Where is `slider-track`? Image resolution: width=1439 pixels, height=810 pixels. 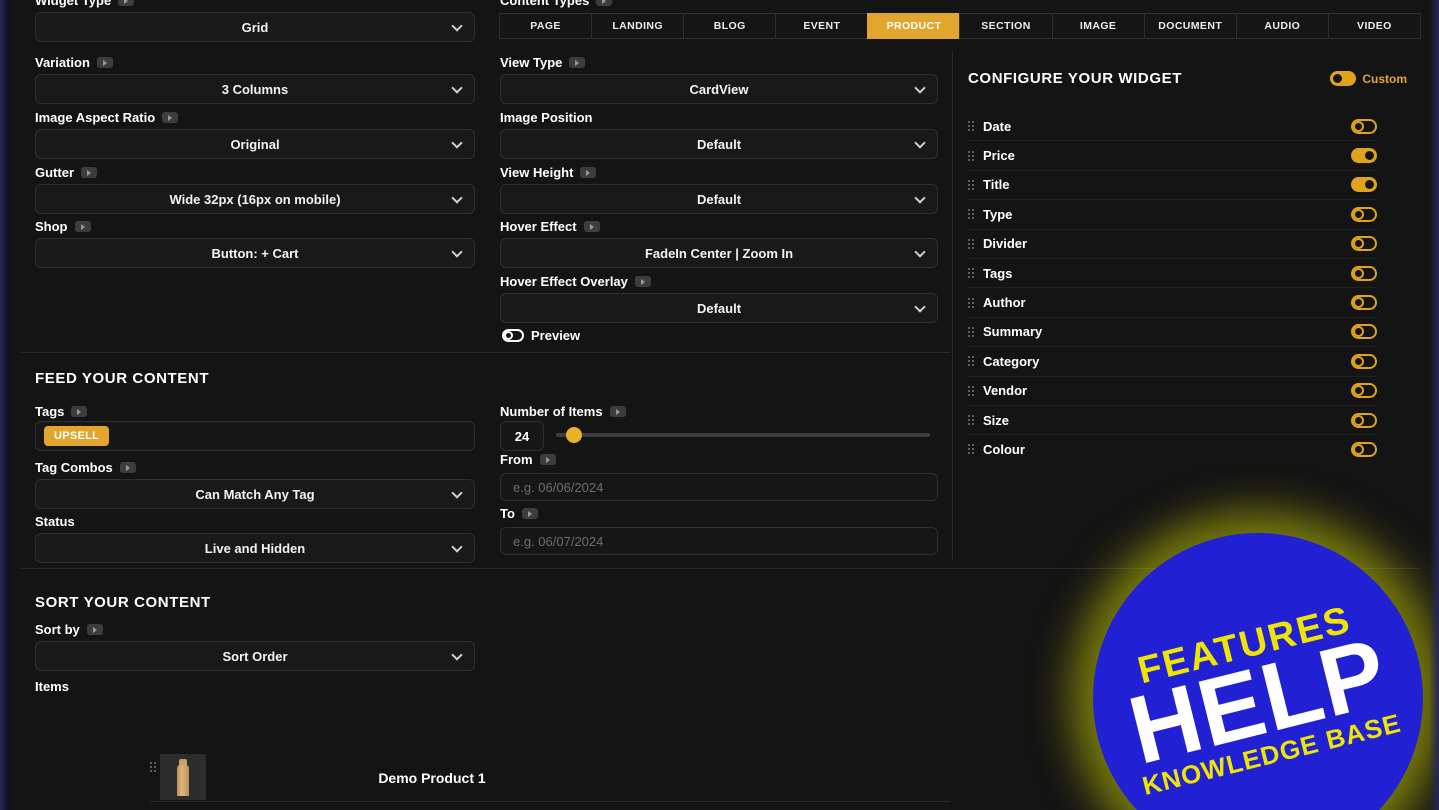 slider-track is located at coordinates (743, 435).